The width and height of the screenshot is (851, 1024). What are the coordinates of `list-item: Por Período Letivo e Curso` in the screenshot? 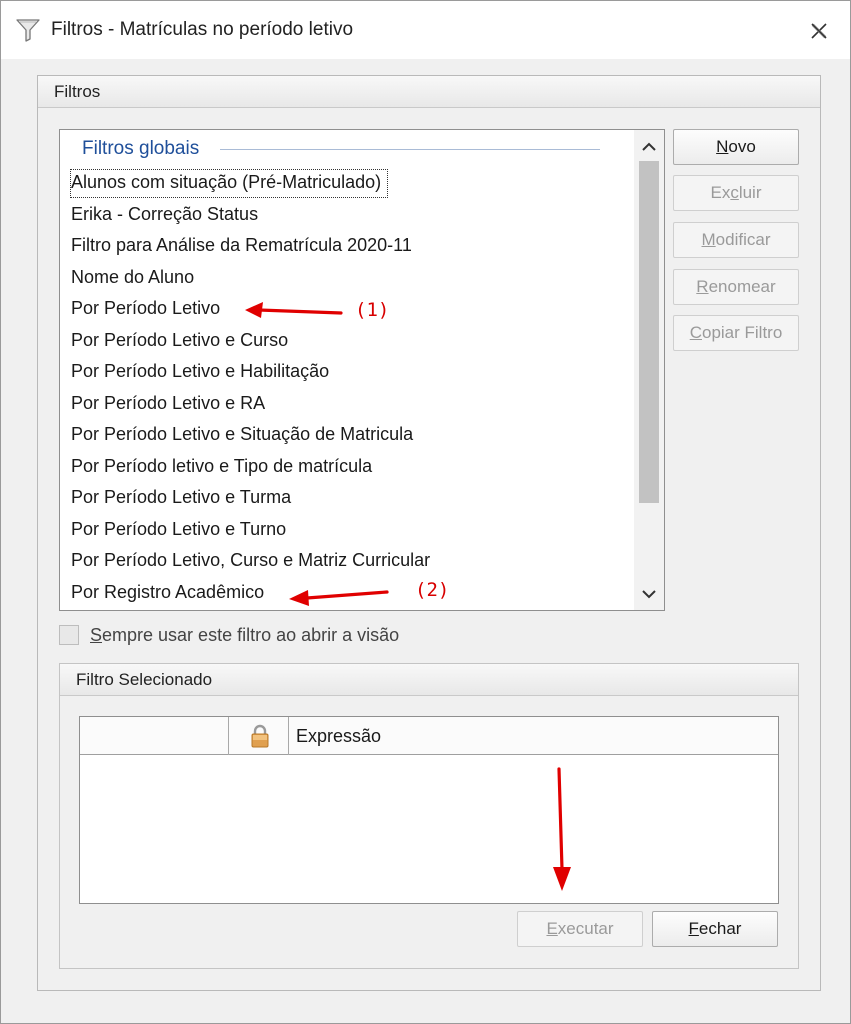 It's located at (179, 341).